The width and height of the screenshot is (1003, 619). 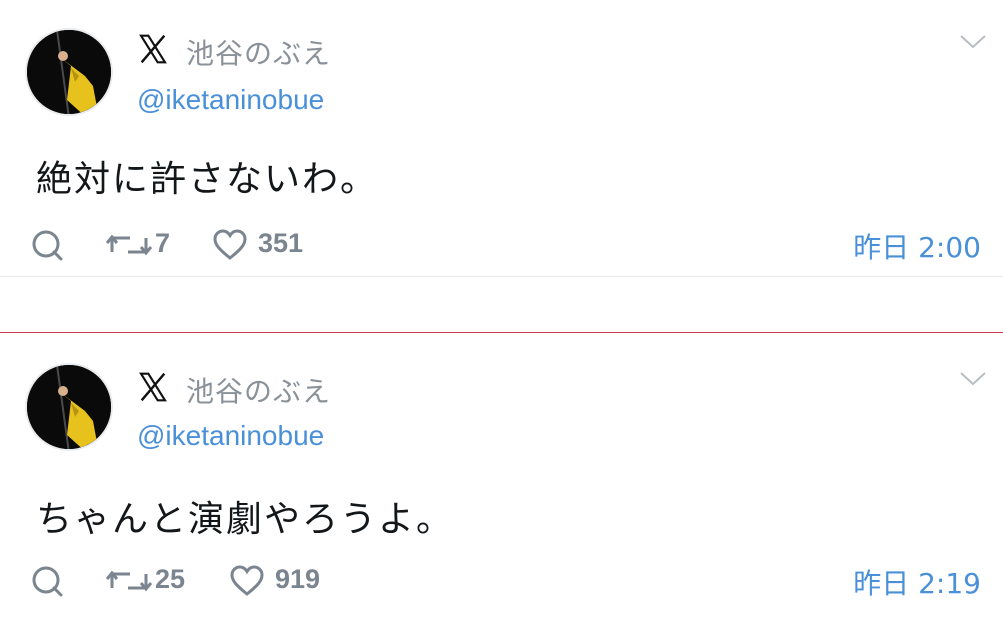 I want to click on red-divider, so click(x=501, y=332).